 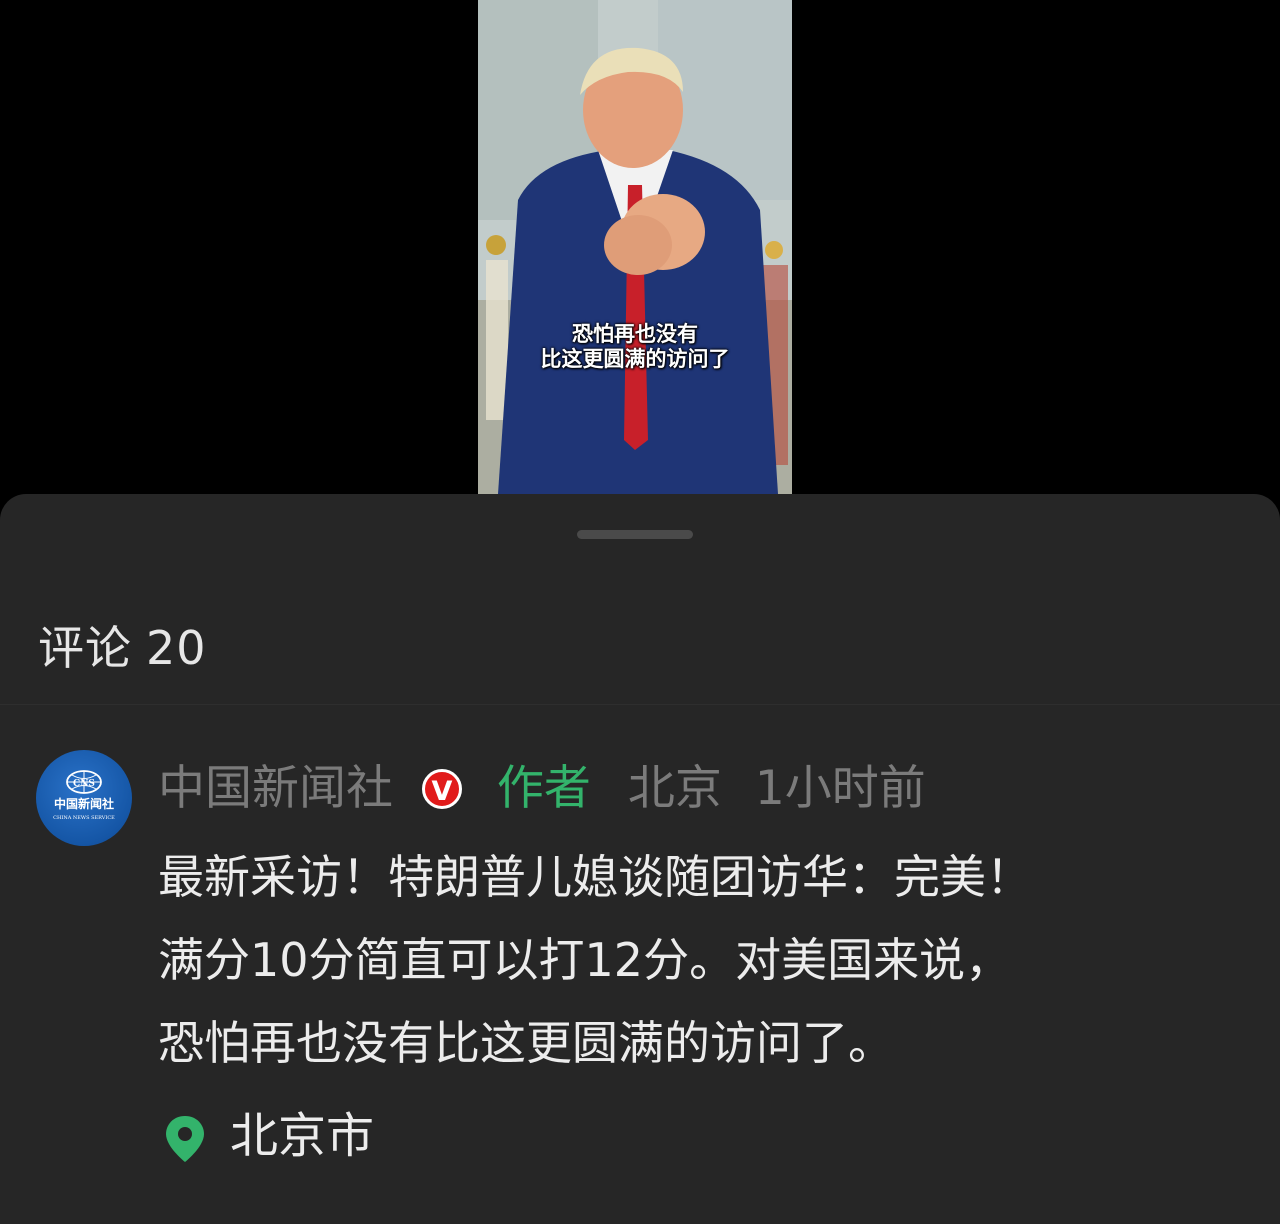 What do you see at coordinates (185, 1139) in the screenshot?
I see `location-pin-icon` at bounding box center [185, 1139].